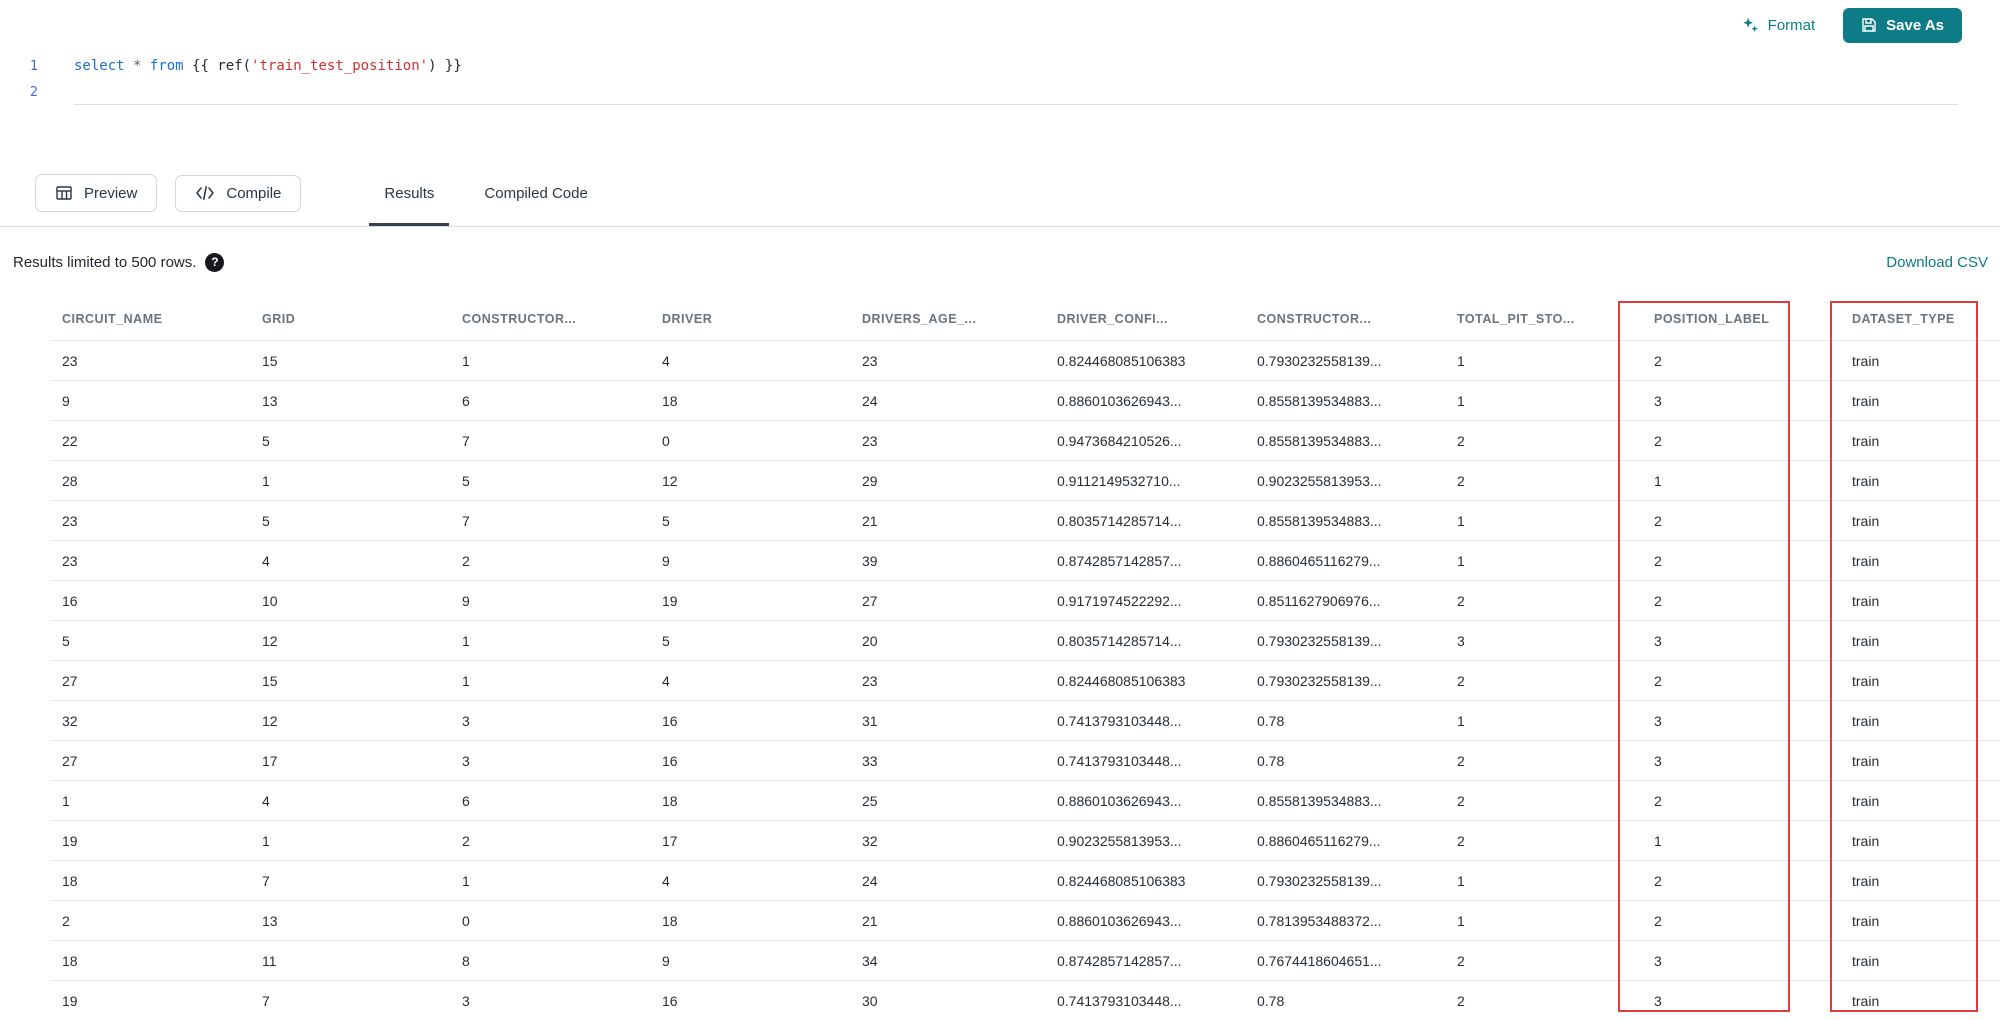  Describe the element at coordinates (350, 1000) in the screenshot. I see `table-cell: 7` at that location.